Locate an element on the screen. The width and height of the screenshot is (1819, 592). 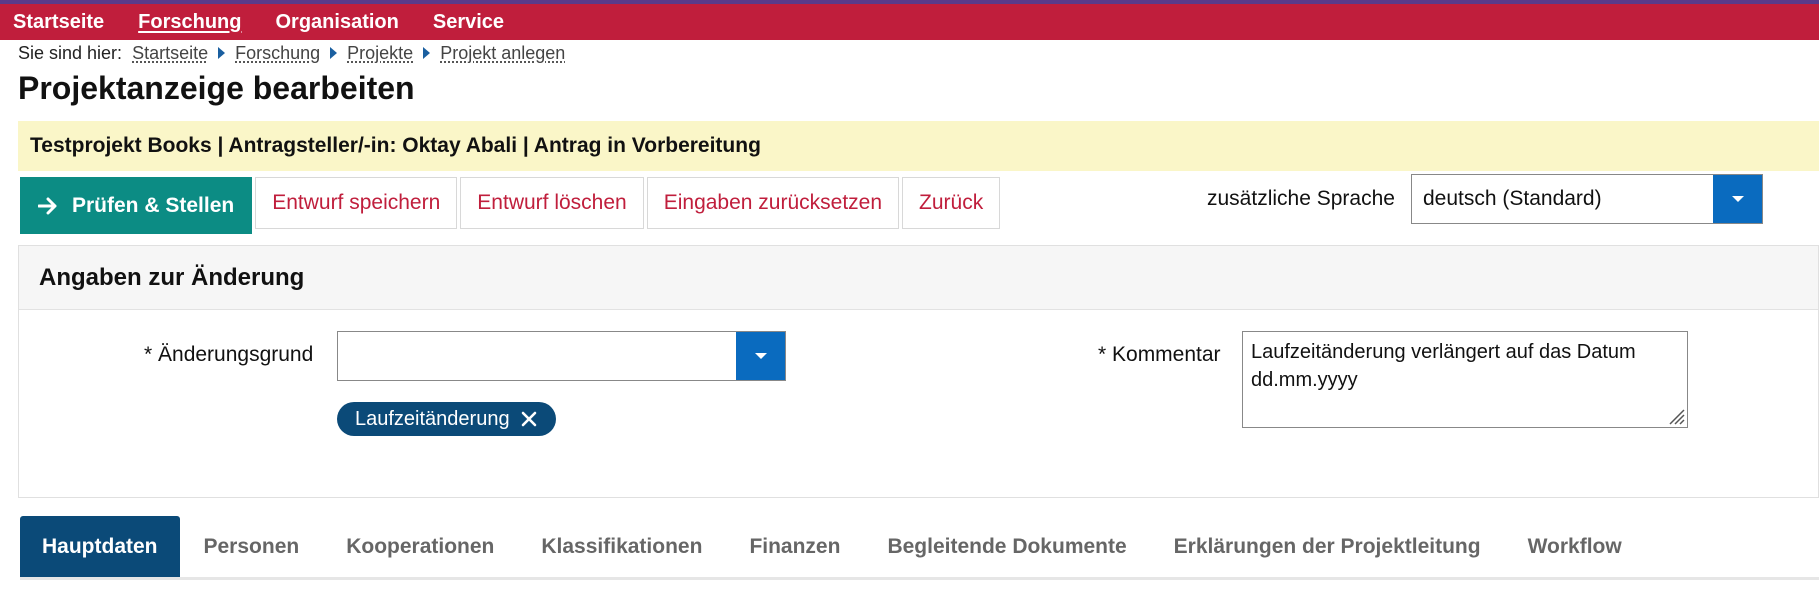
nav-item-service: Service is located at coordinates (468, 22).